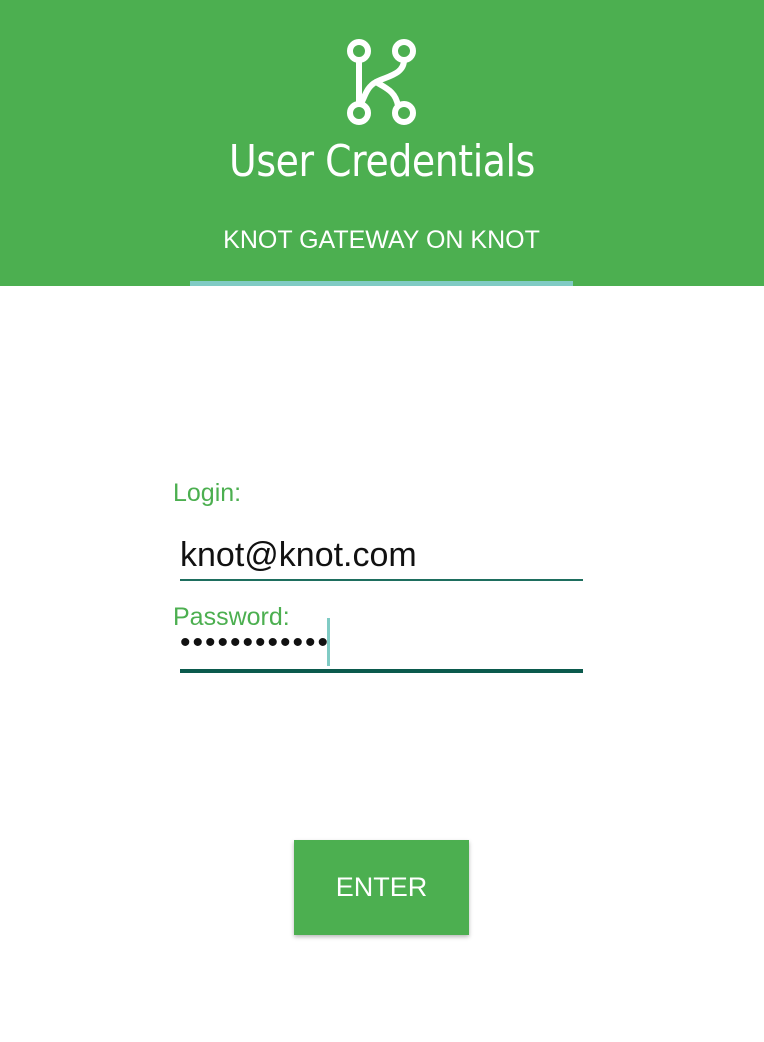 Image resolution: width=764 pixels, height=1042 pixels. I want to click on knot-logo-icon, so click(381, 82).